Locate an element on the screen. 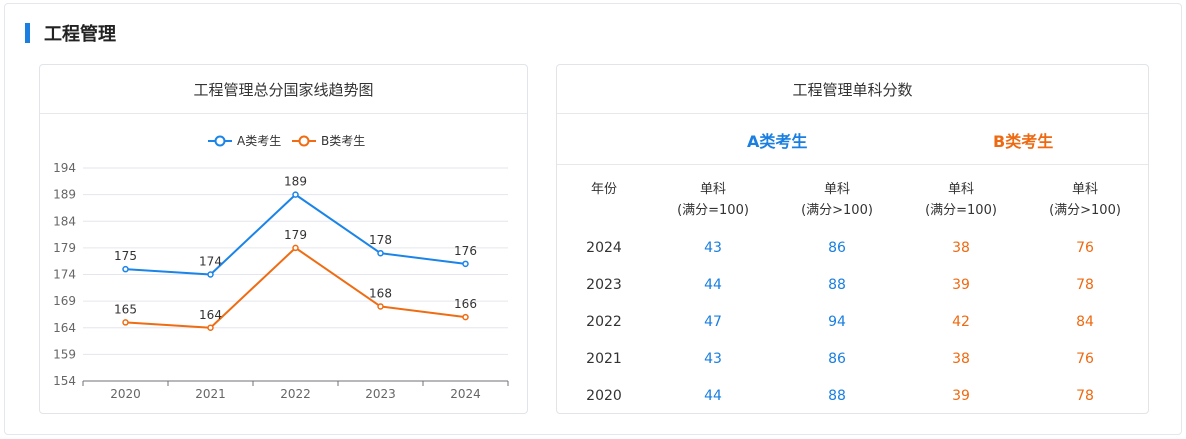 This screenshot has width=1186, height=439. cell-year: 2021 is located at coordinates (604, 359).